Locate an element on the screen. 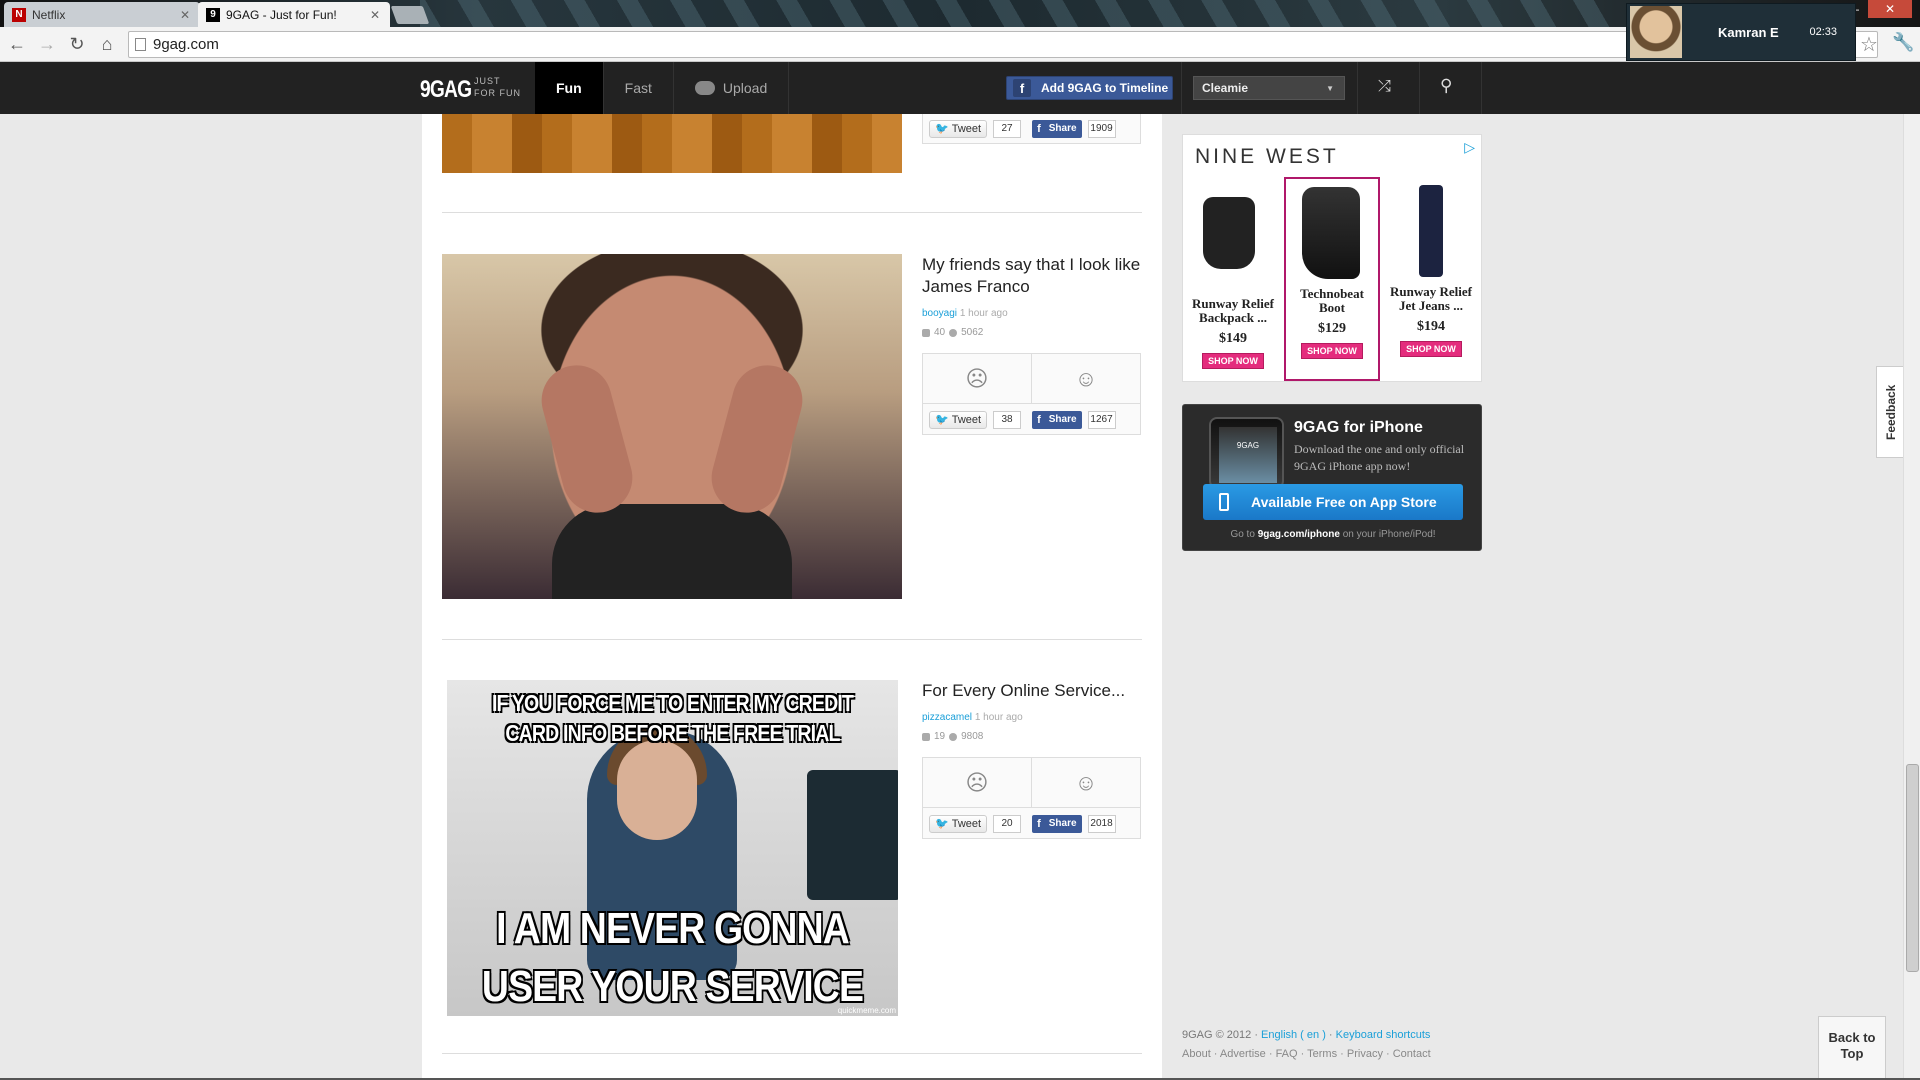  app-store-label: Available Free on App Store is located at coordinates (1344, 502).